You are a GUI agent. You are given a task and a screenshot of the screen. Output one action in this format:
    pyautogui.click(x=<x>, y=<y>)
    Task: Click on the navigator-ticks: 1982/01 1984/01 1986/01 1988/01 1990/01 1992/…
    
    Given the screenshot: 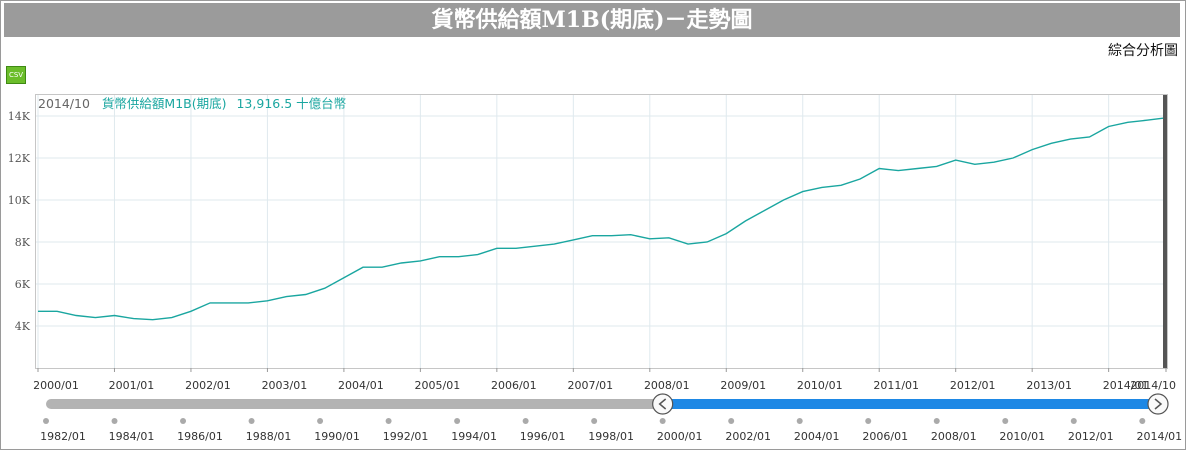 What is the action you would take?
    pyautogui.click(x=611, y=430)
    